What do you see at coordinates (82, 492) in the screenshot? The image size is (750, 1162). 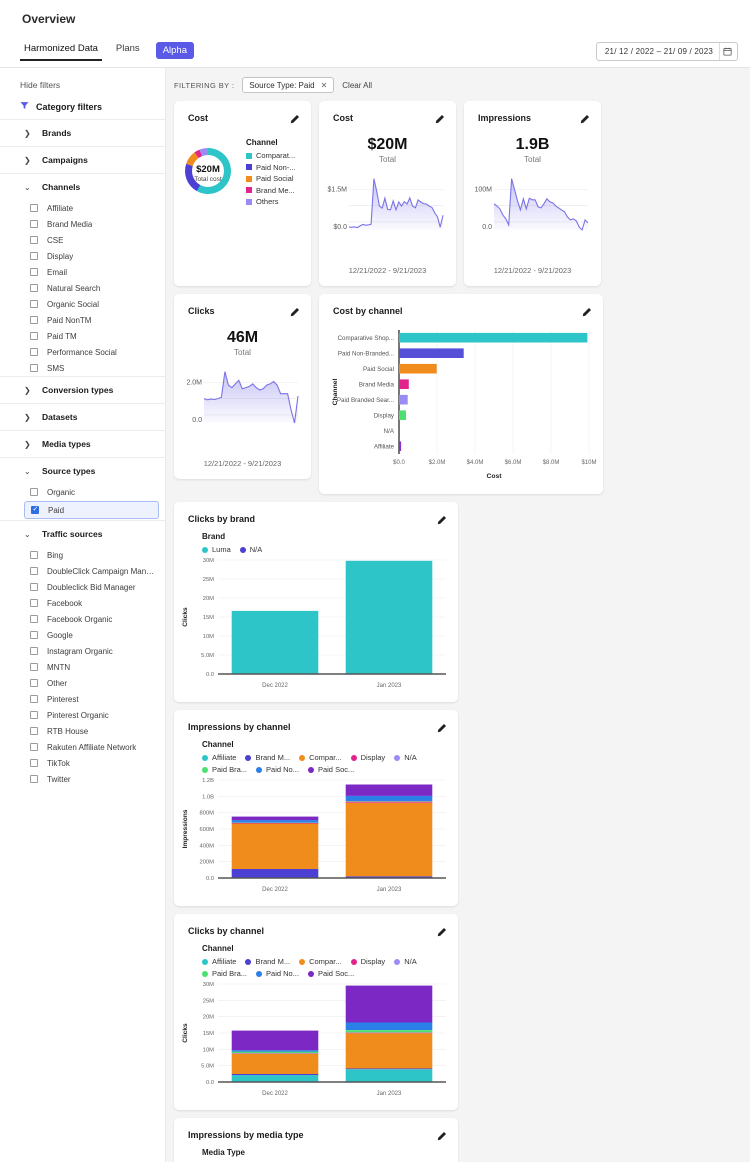 I see `filter-option-organic: Organic` at bounding box center [82, 492].